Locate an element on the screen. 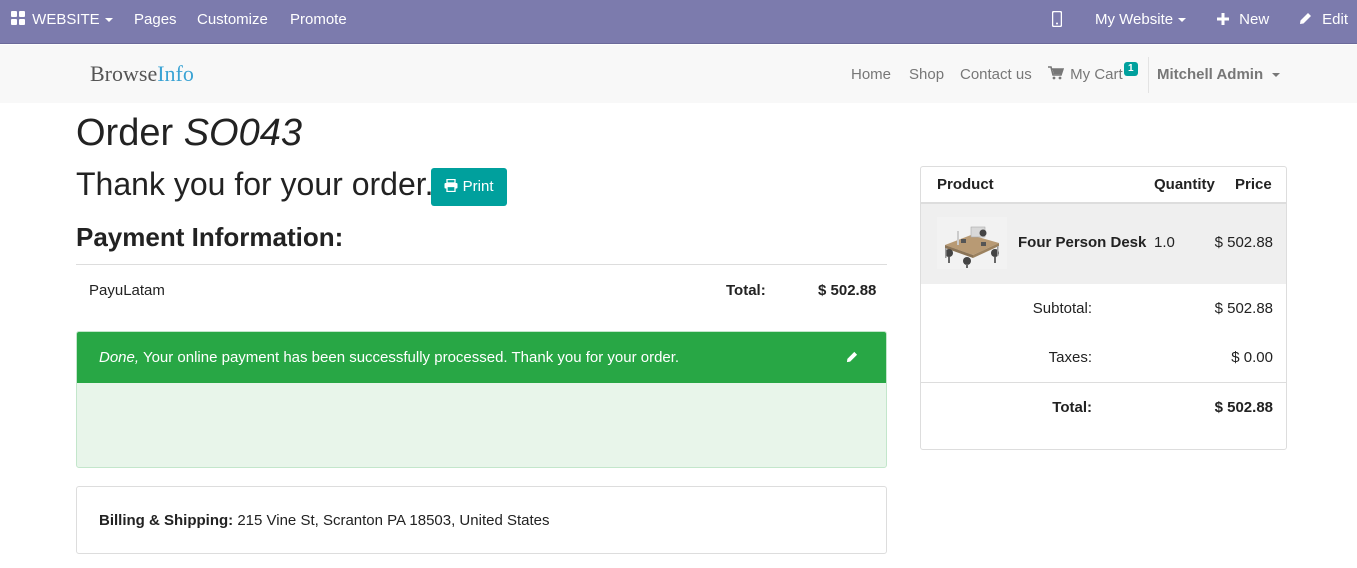  column-header-product: Product is located at coordinates (965, 184).